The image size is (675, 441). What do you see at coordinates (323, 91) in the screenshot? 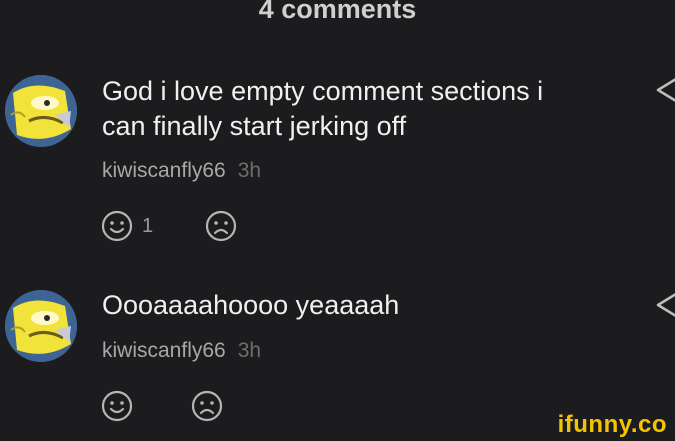
I see `comment-text-line: God i love empty comment sections i` at bounding box center [323, 91].